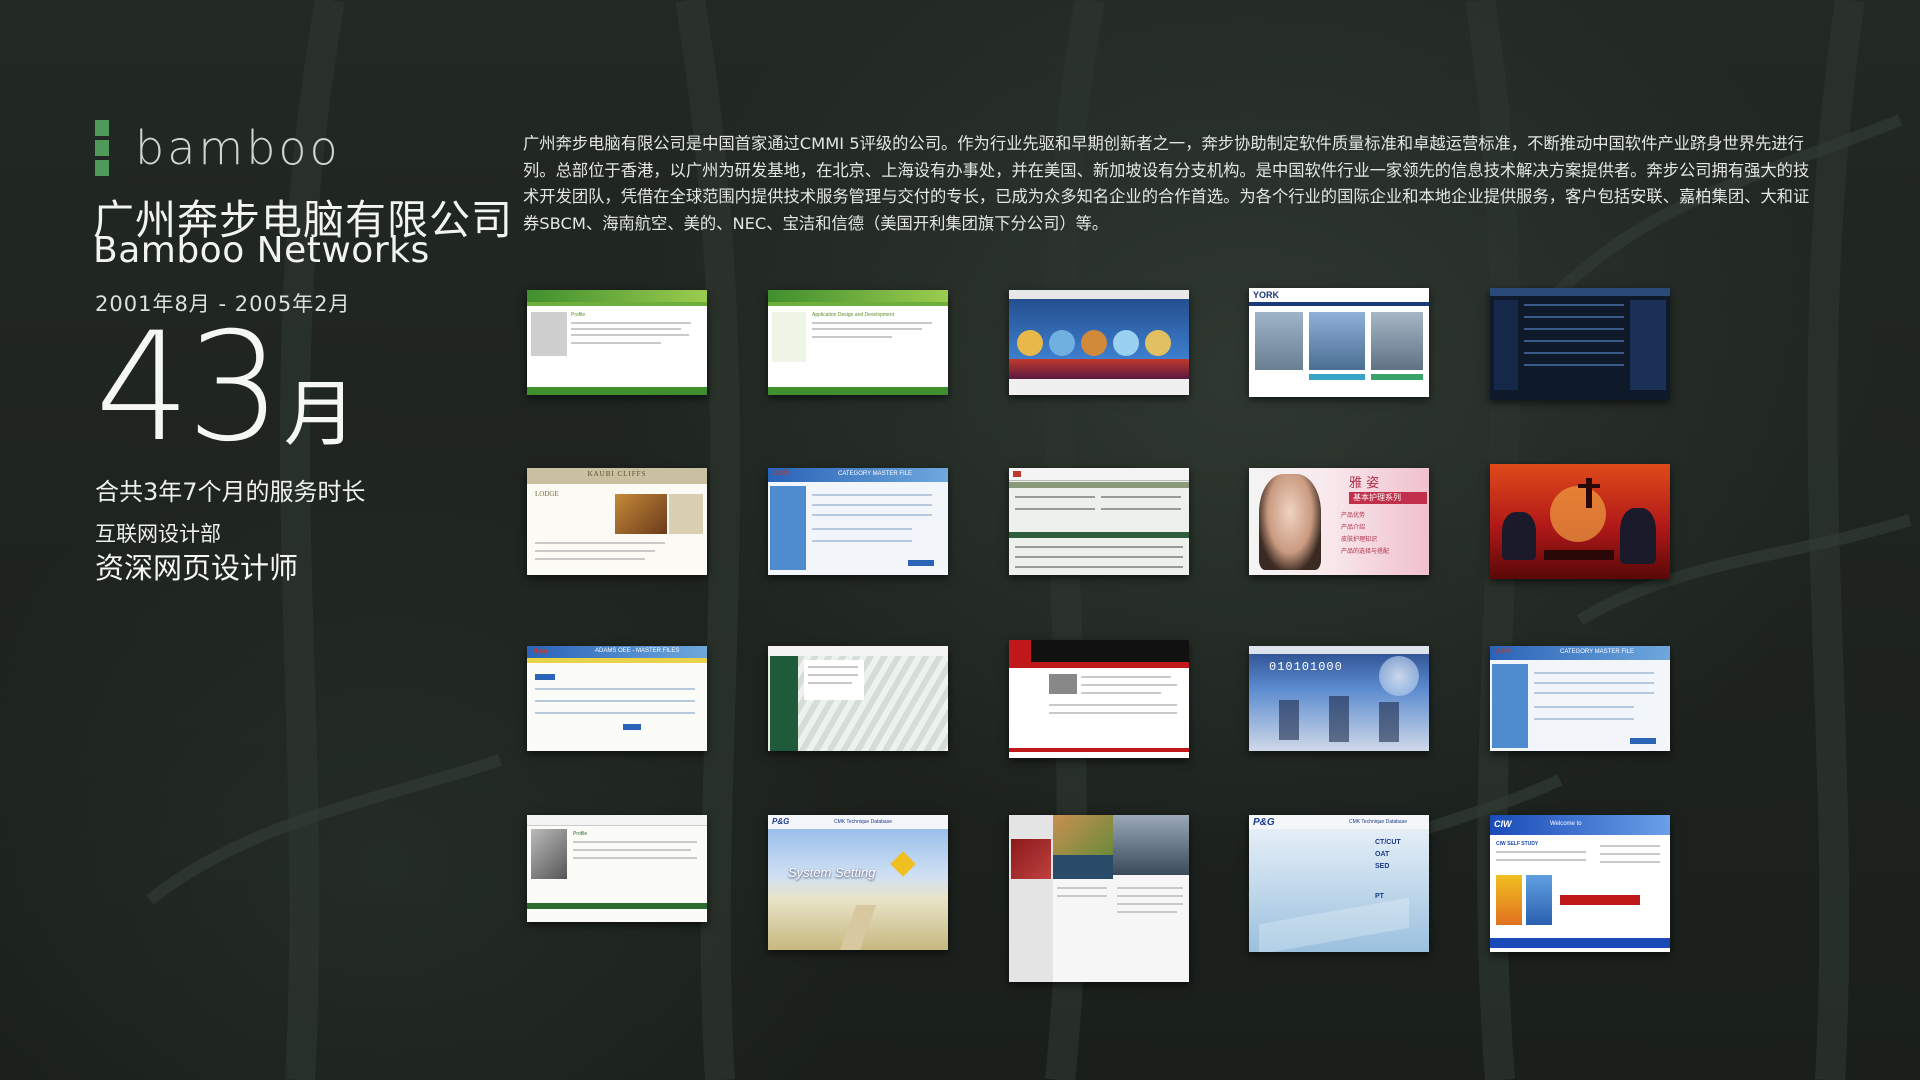 This screenshot has width=1920, height=1080. Describe the element at coordinates (261, 250) in the screenshot. I see `company-name-en: Bamboo Networks` at that location.